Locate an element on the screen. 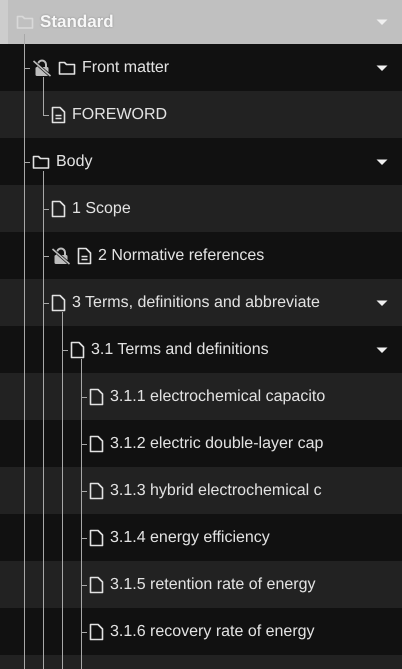 The width and height of the screenshot is (402, 669). tree-item: 3 Terms, definitions and abbreviate is located at coordinates (201, 302).